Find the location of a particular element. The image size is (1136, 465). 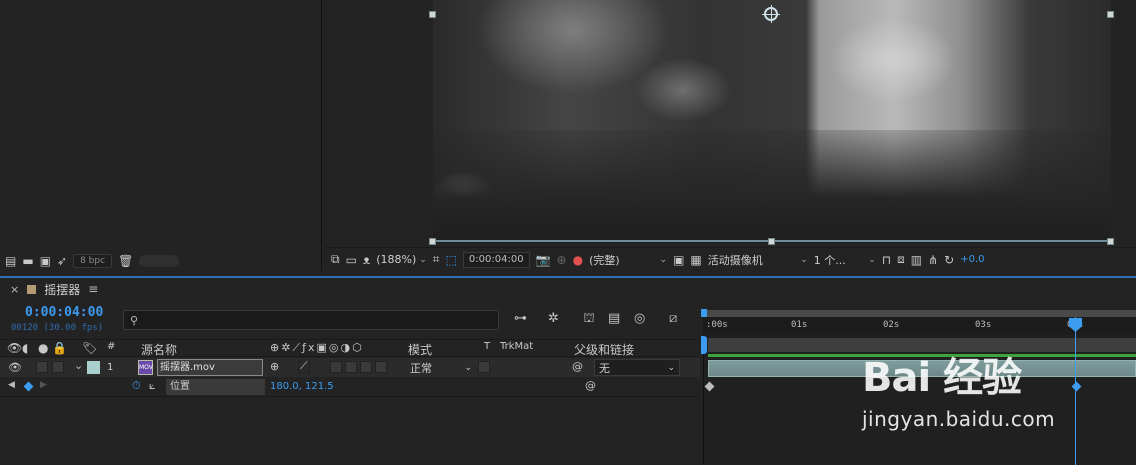

camera-select: 活动摄像机 ⌄ is located at coordinates (758, 260).